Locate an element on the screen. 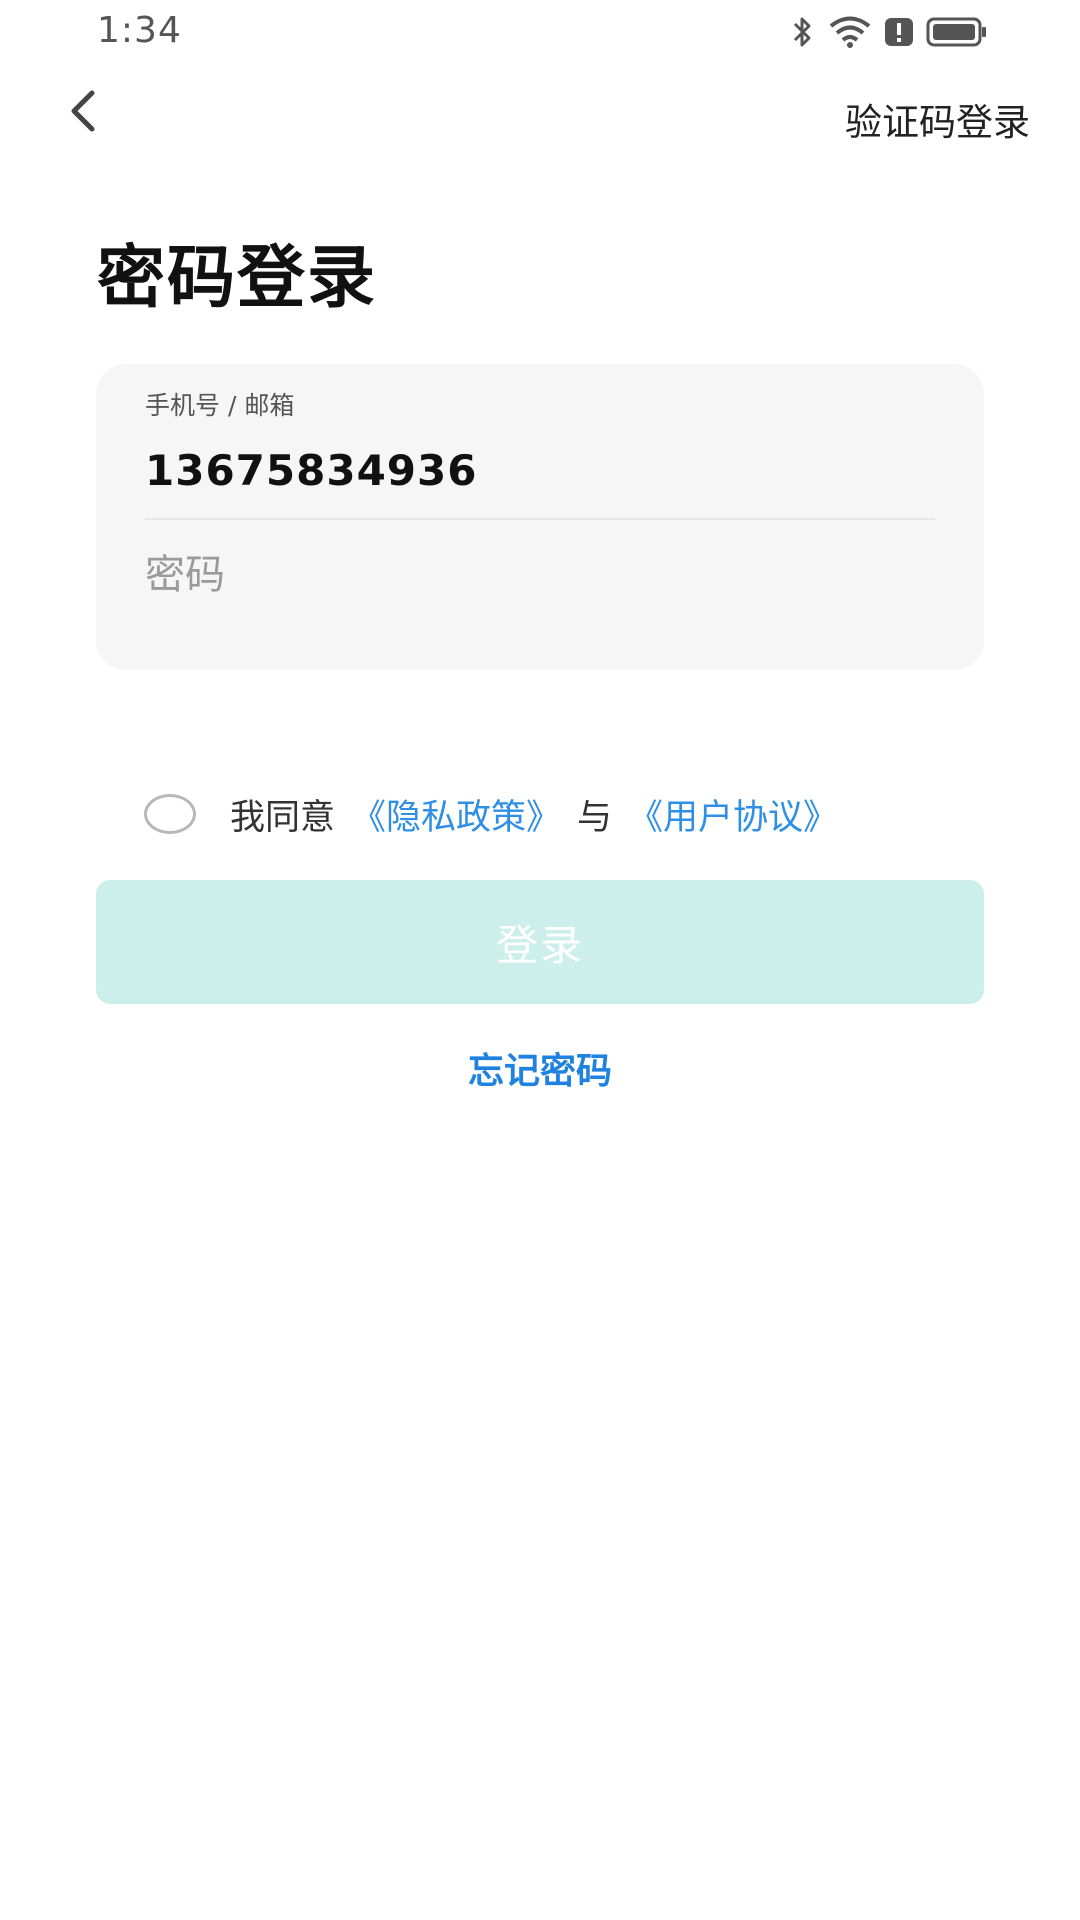  agreement-row: 我同意 《隐私政策》 与 《用户协议》 is located at coordinates (491, 814).